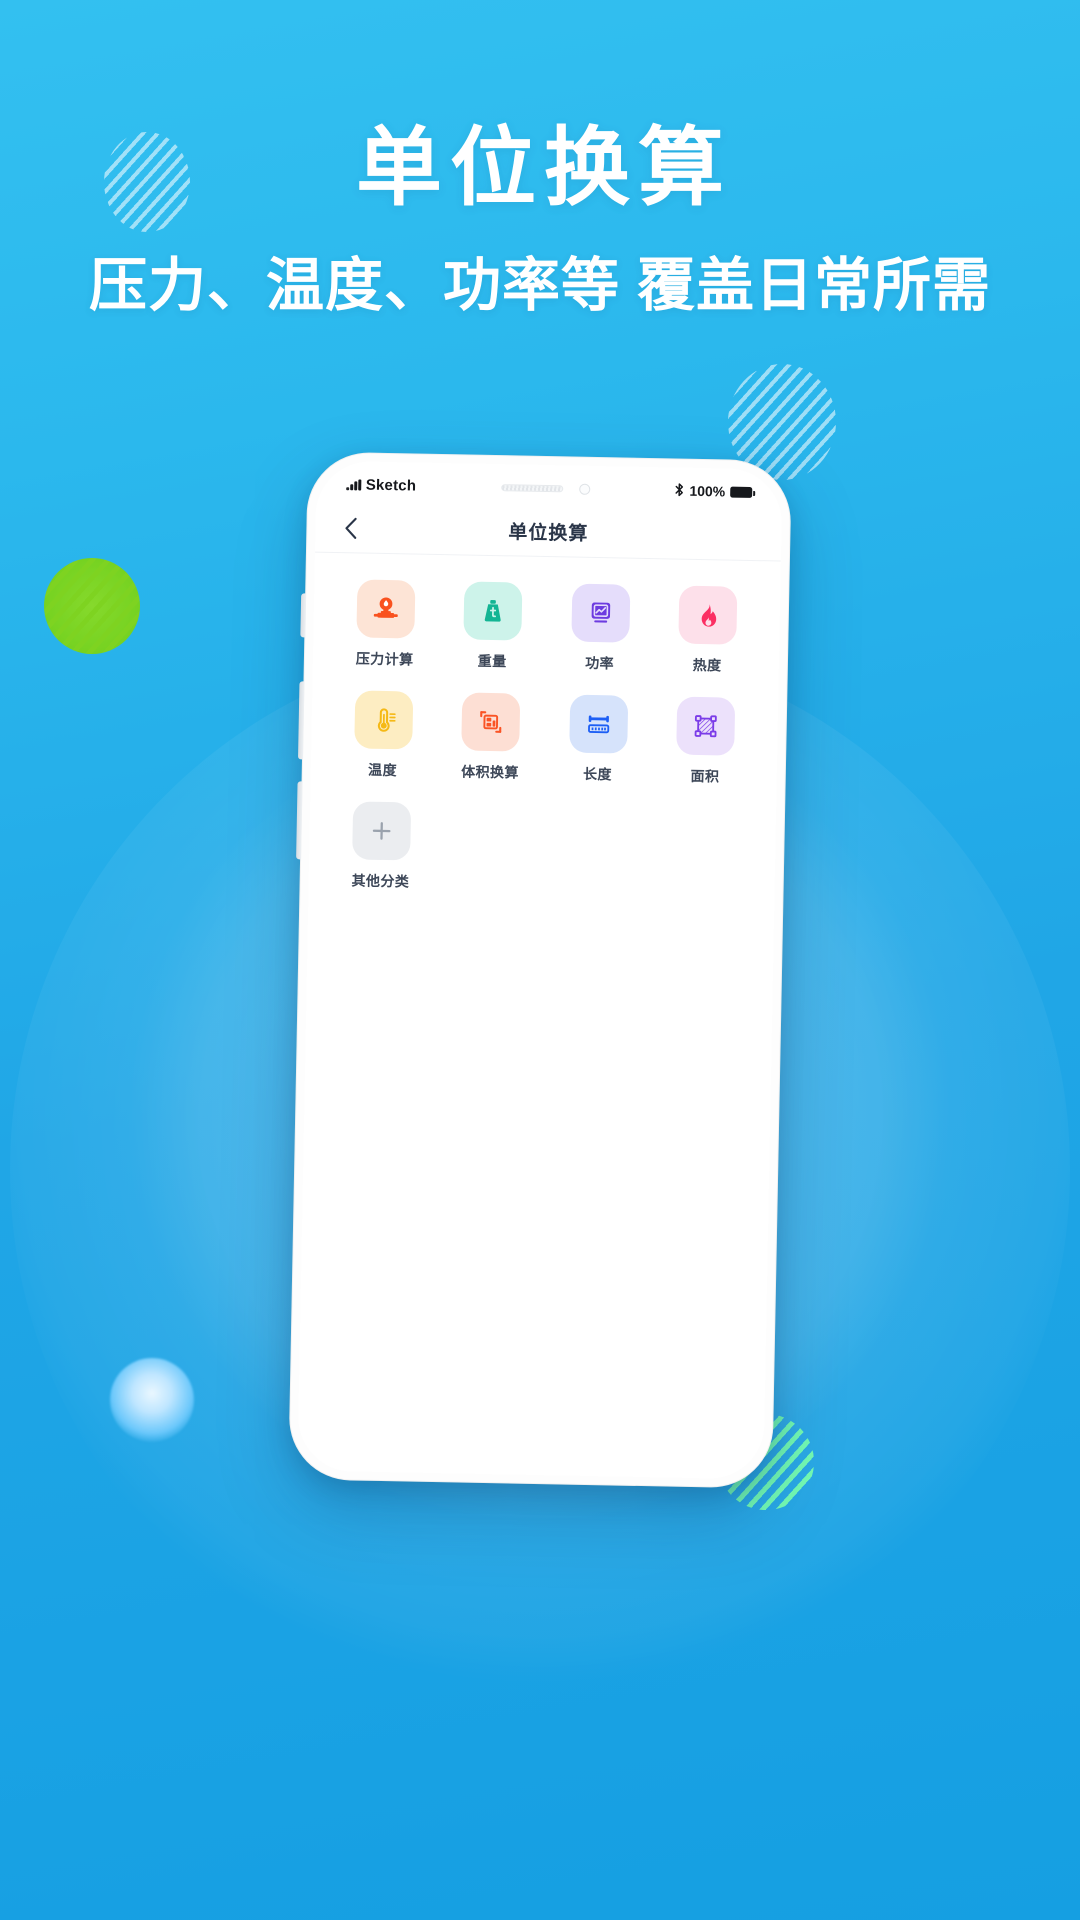 The height and width of the screenshot is (1920, 1080). I want to click on volume-grid-icon, so click(491, 722).